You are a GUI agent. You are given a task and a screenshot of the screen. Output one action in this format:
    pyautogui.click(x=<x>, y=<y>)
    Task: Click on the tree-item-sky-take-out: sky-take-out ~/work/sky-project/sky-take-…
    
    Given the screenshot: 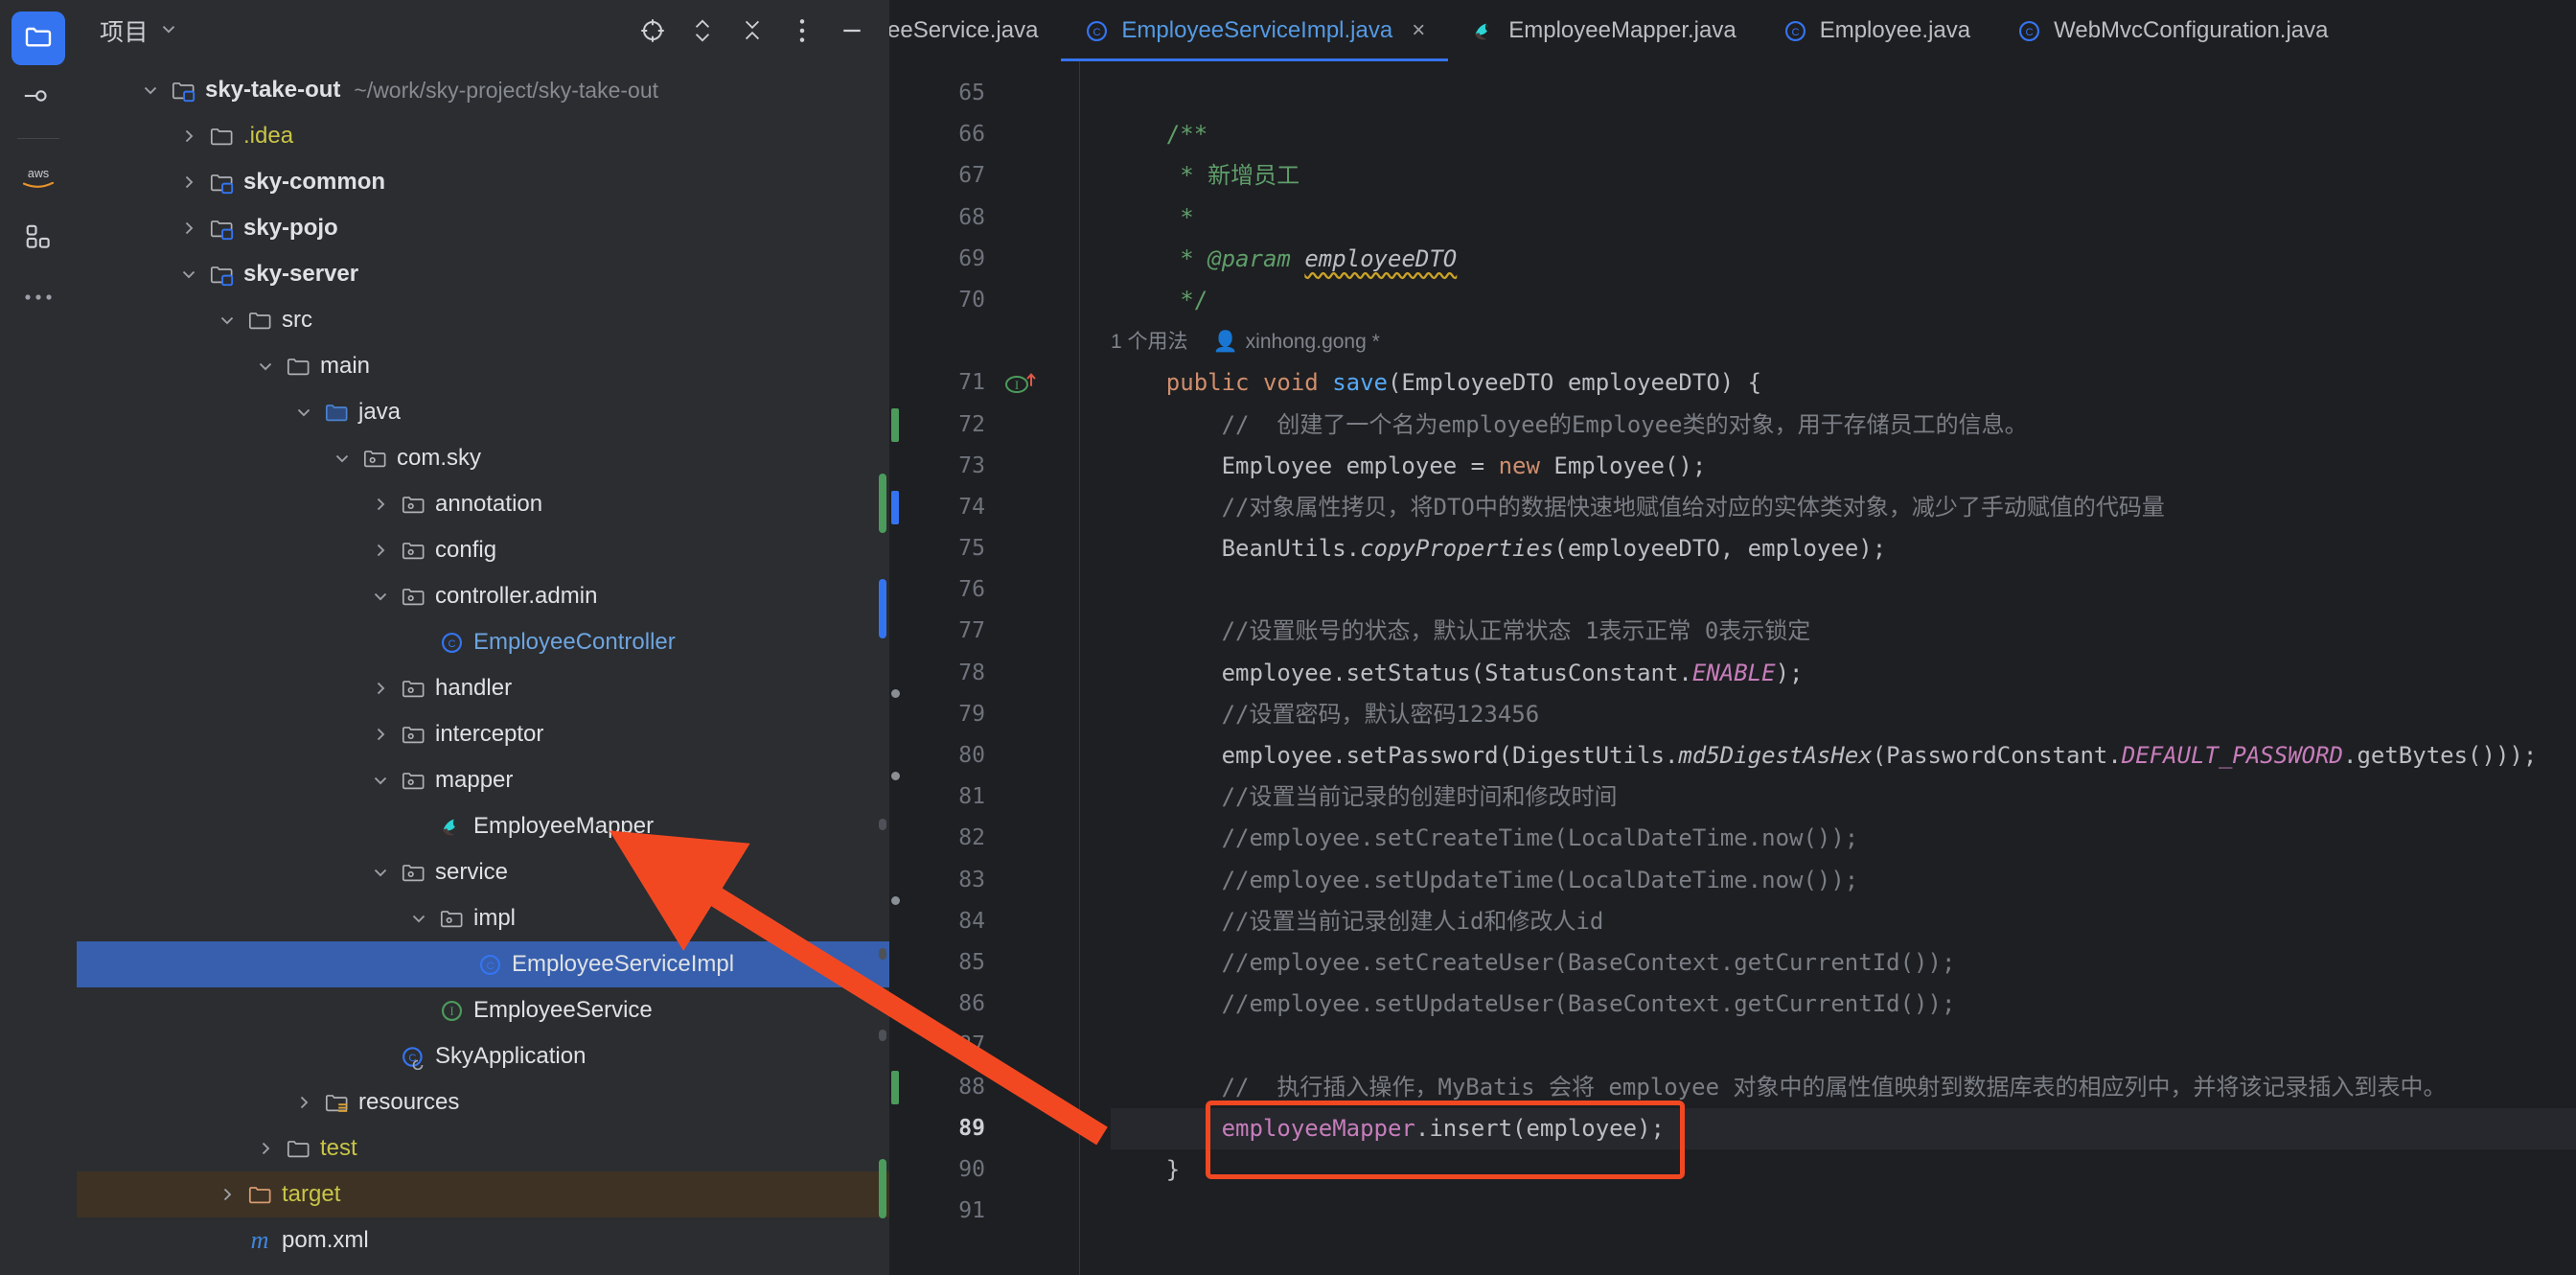 What is the action you would take?
    pyautogui.click(x=483, y=90)
    